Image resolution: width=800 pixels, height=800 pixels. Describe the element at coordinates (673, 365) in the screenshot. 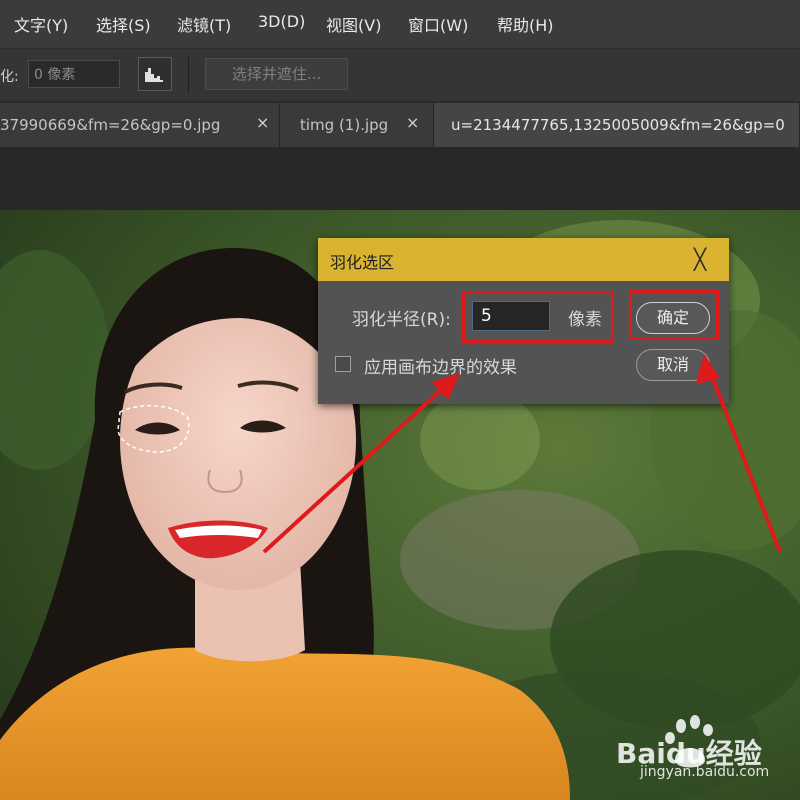

I see `cancel-button: 取消` at that location.